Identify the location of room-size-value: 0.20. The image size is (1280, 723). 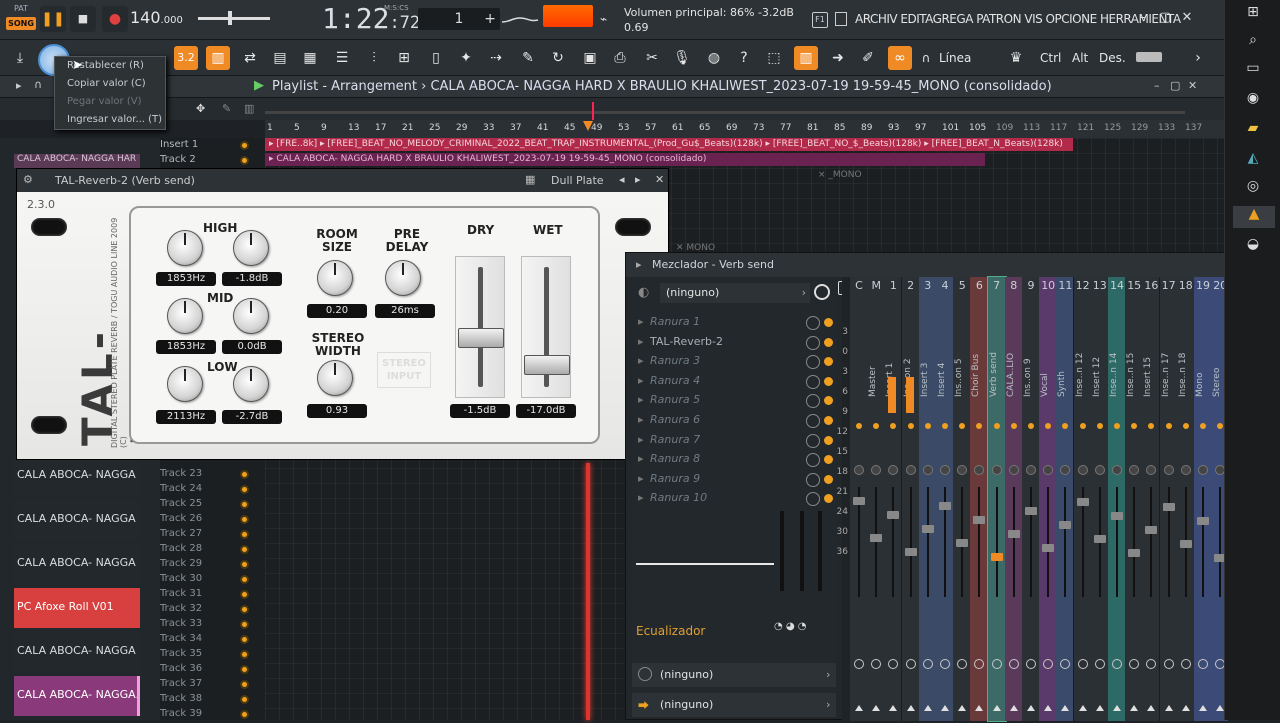
(337, 311).